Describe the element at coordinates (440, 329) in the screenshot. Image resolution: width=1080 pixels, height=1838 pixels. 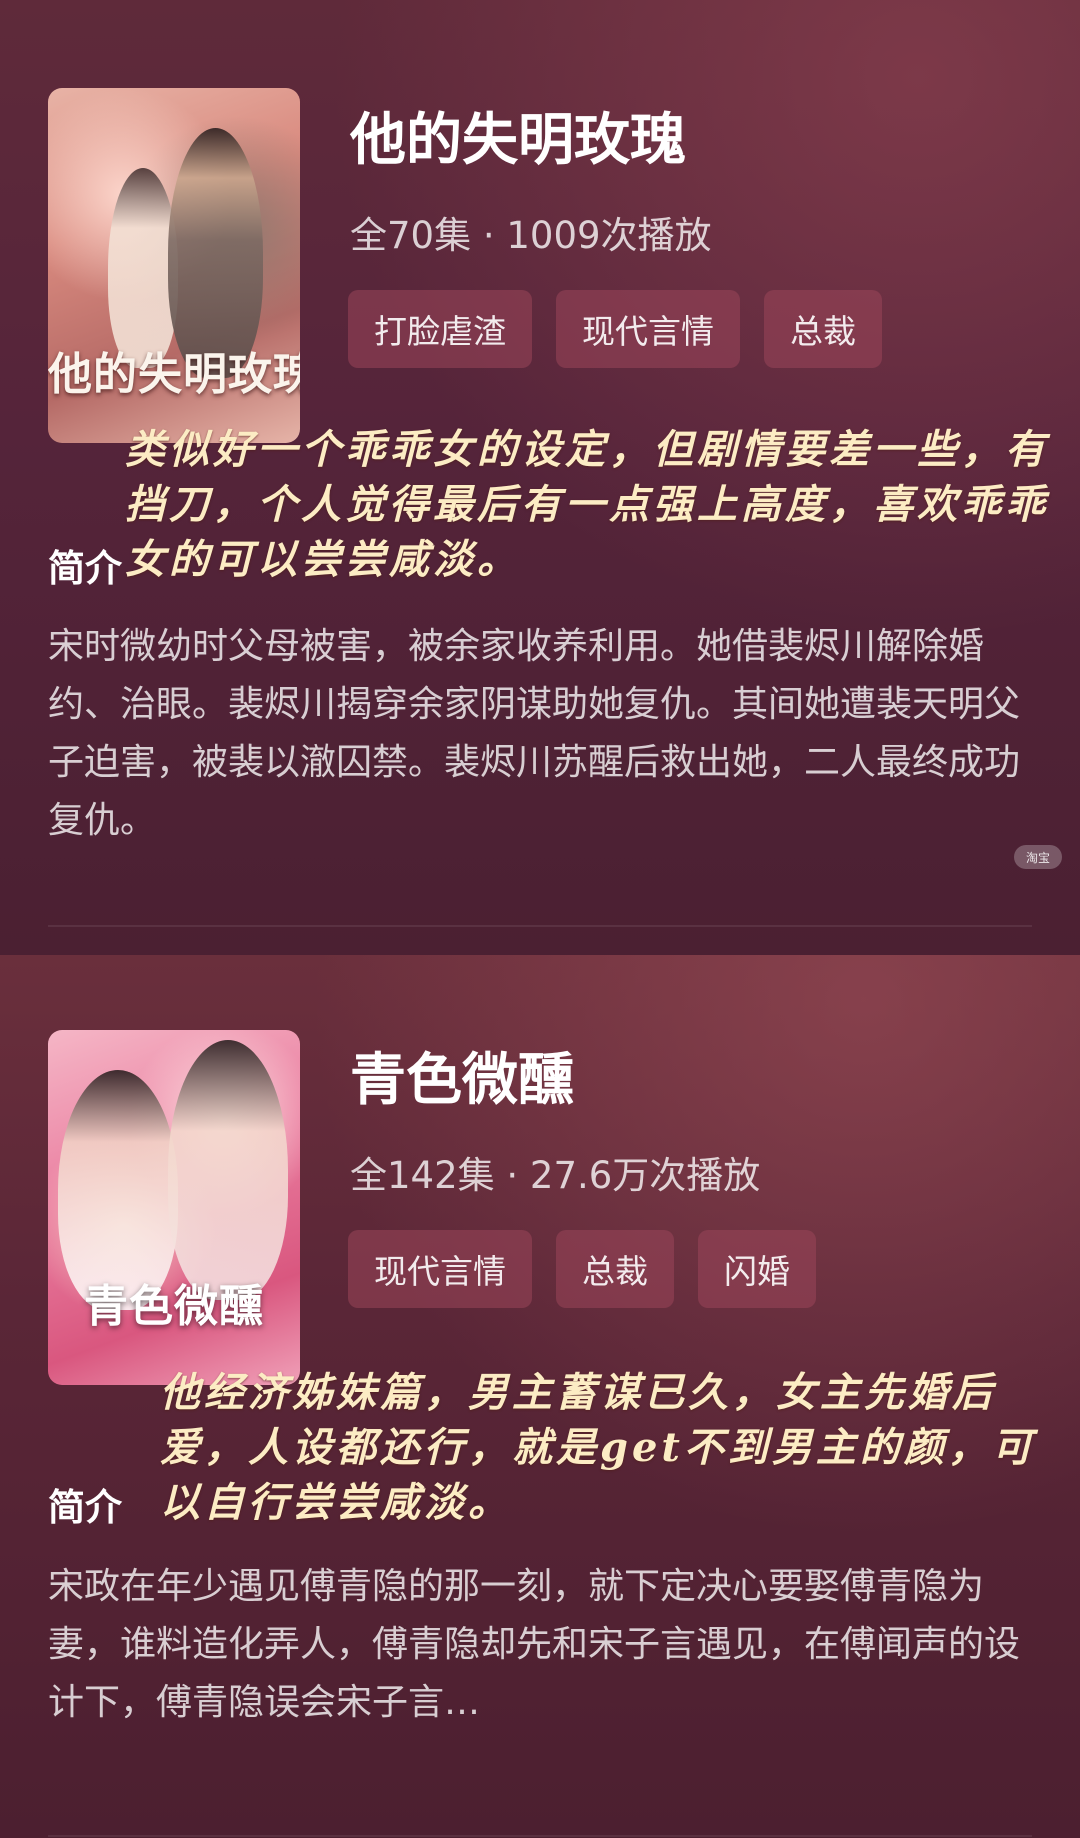
I see `tag-chip: 打脸虐渣` at that location.